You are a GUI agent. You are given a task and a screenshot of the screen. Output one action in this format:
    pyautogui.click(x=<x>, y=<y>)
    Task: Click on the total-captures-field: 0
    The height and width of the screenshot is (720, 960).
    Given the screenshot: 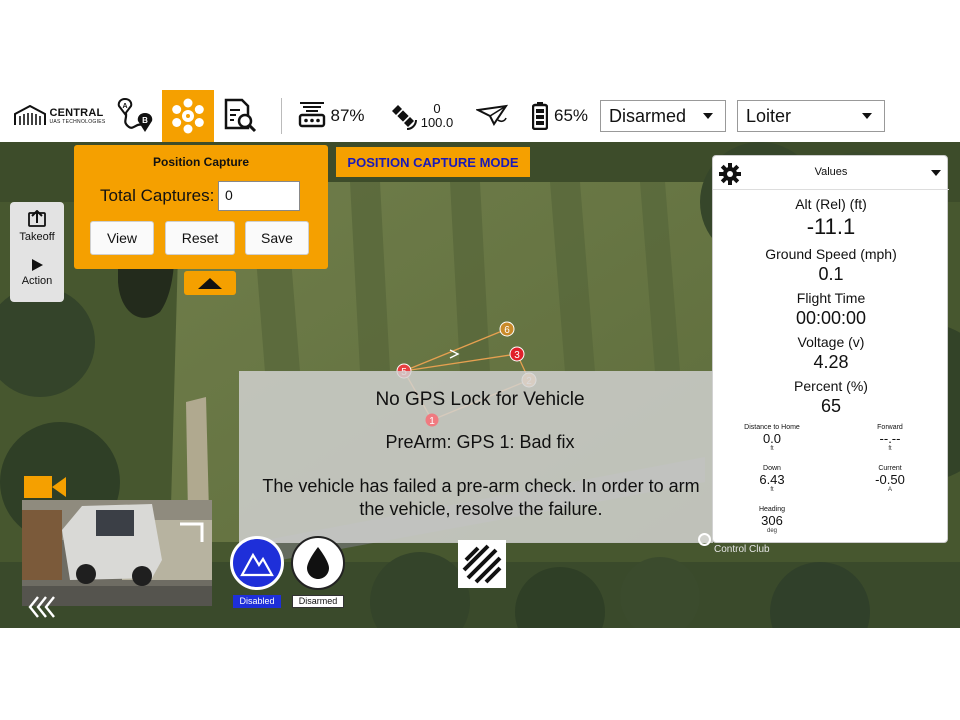 What is the action you would take?
    pyautogui.click(x=259, y=196)
    